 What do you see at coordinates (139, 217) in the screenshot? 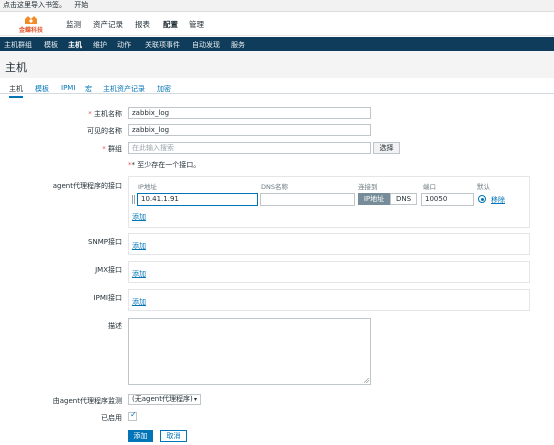
I see `add-agent-interface-link: 添加` at bounding box center [139, 217].